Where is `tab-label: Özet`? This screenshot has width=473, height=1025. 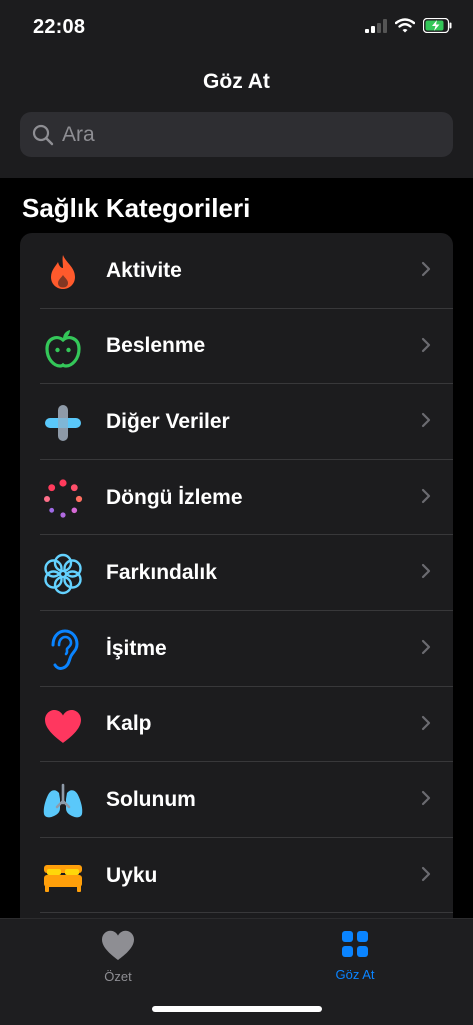 tab-label: Özet is located at coordinates (118, 976).